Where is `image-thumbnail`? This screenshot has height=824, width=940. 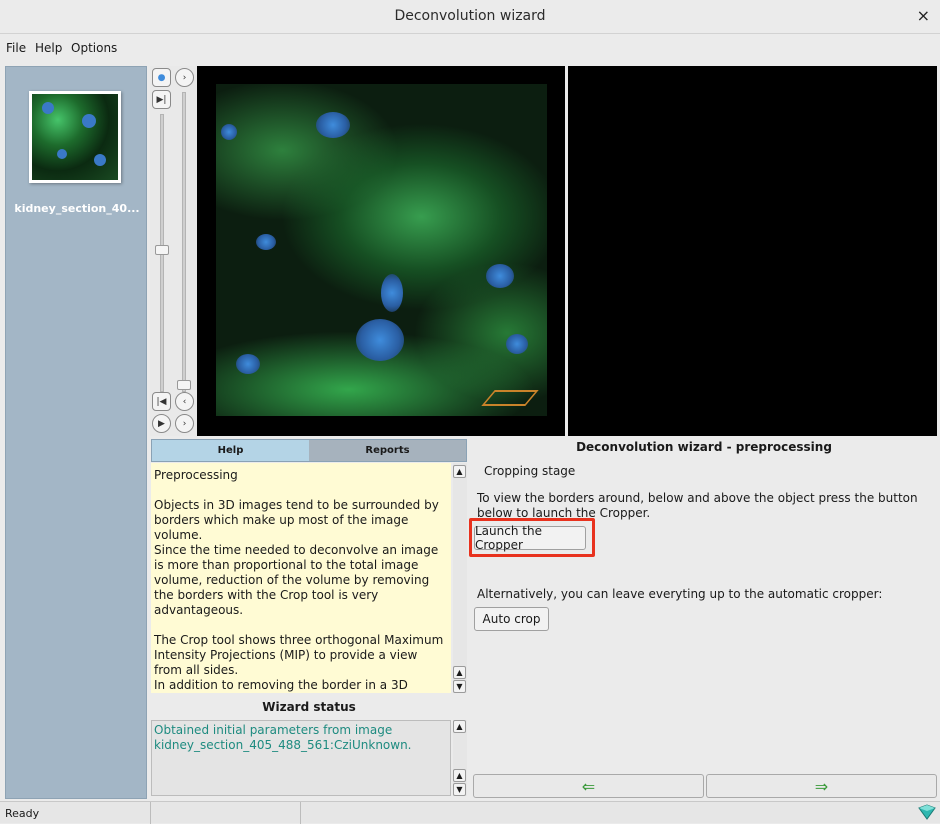
image-thumbnail is located at coordinates (75, 137).